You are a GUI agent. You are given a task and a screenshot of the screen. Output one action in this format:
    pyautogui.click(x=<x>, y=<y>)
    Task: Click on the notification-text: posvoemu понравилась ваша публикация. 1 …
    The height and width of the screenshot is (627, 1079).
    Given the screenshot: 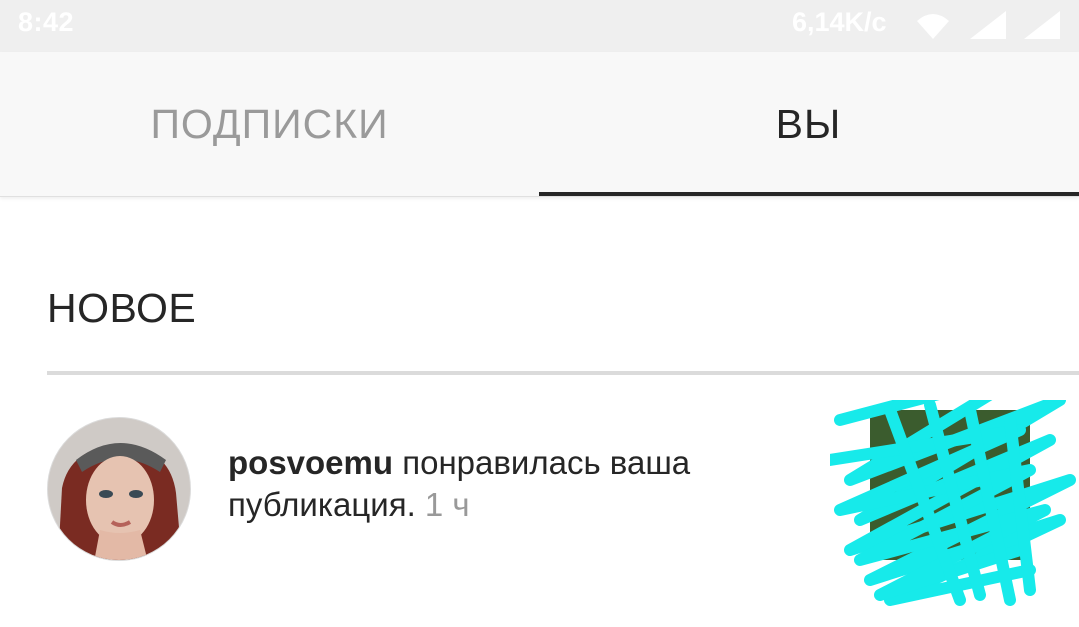 What is the action you would take?
    pyautogui.click(x=508, y=484)
    